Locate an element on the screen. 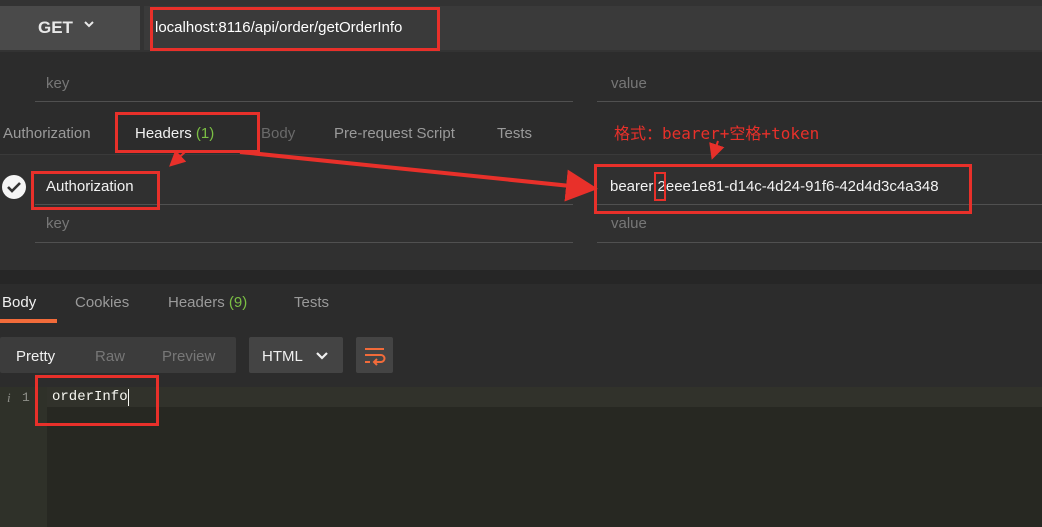 This screenshot has width=1042, height=527. arrow-from-annotation is located at coordinates (717, 150).